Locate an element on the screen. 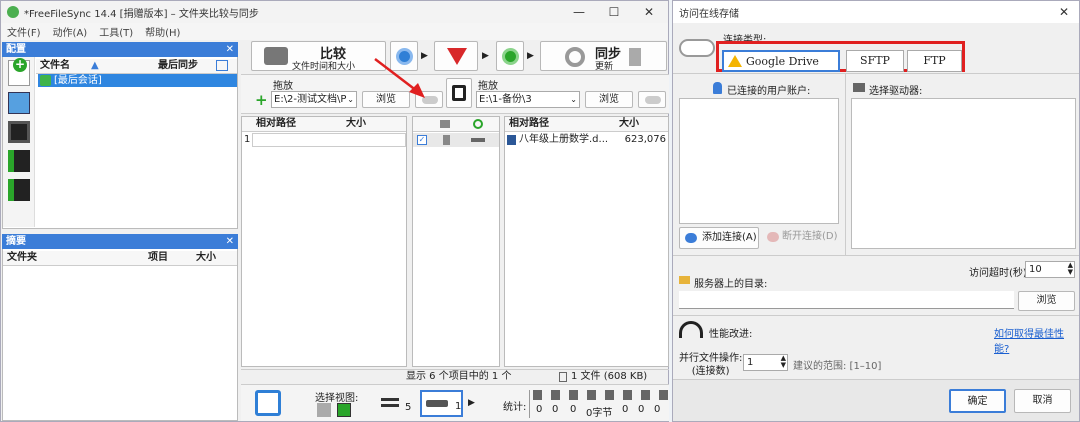 The width and height of the screenshot is (1080, 422). menu-tools: 工具(T) is located at coordinates (116, 31).